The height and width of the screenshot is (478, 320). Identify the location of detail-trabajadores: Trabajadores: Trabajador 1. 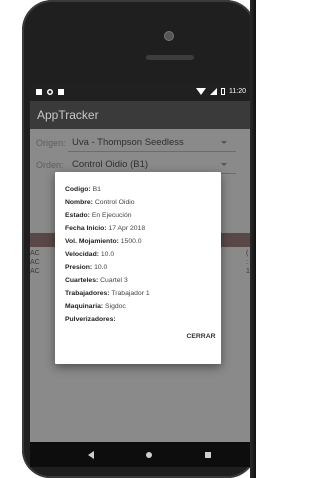
(107, 293).